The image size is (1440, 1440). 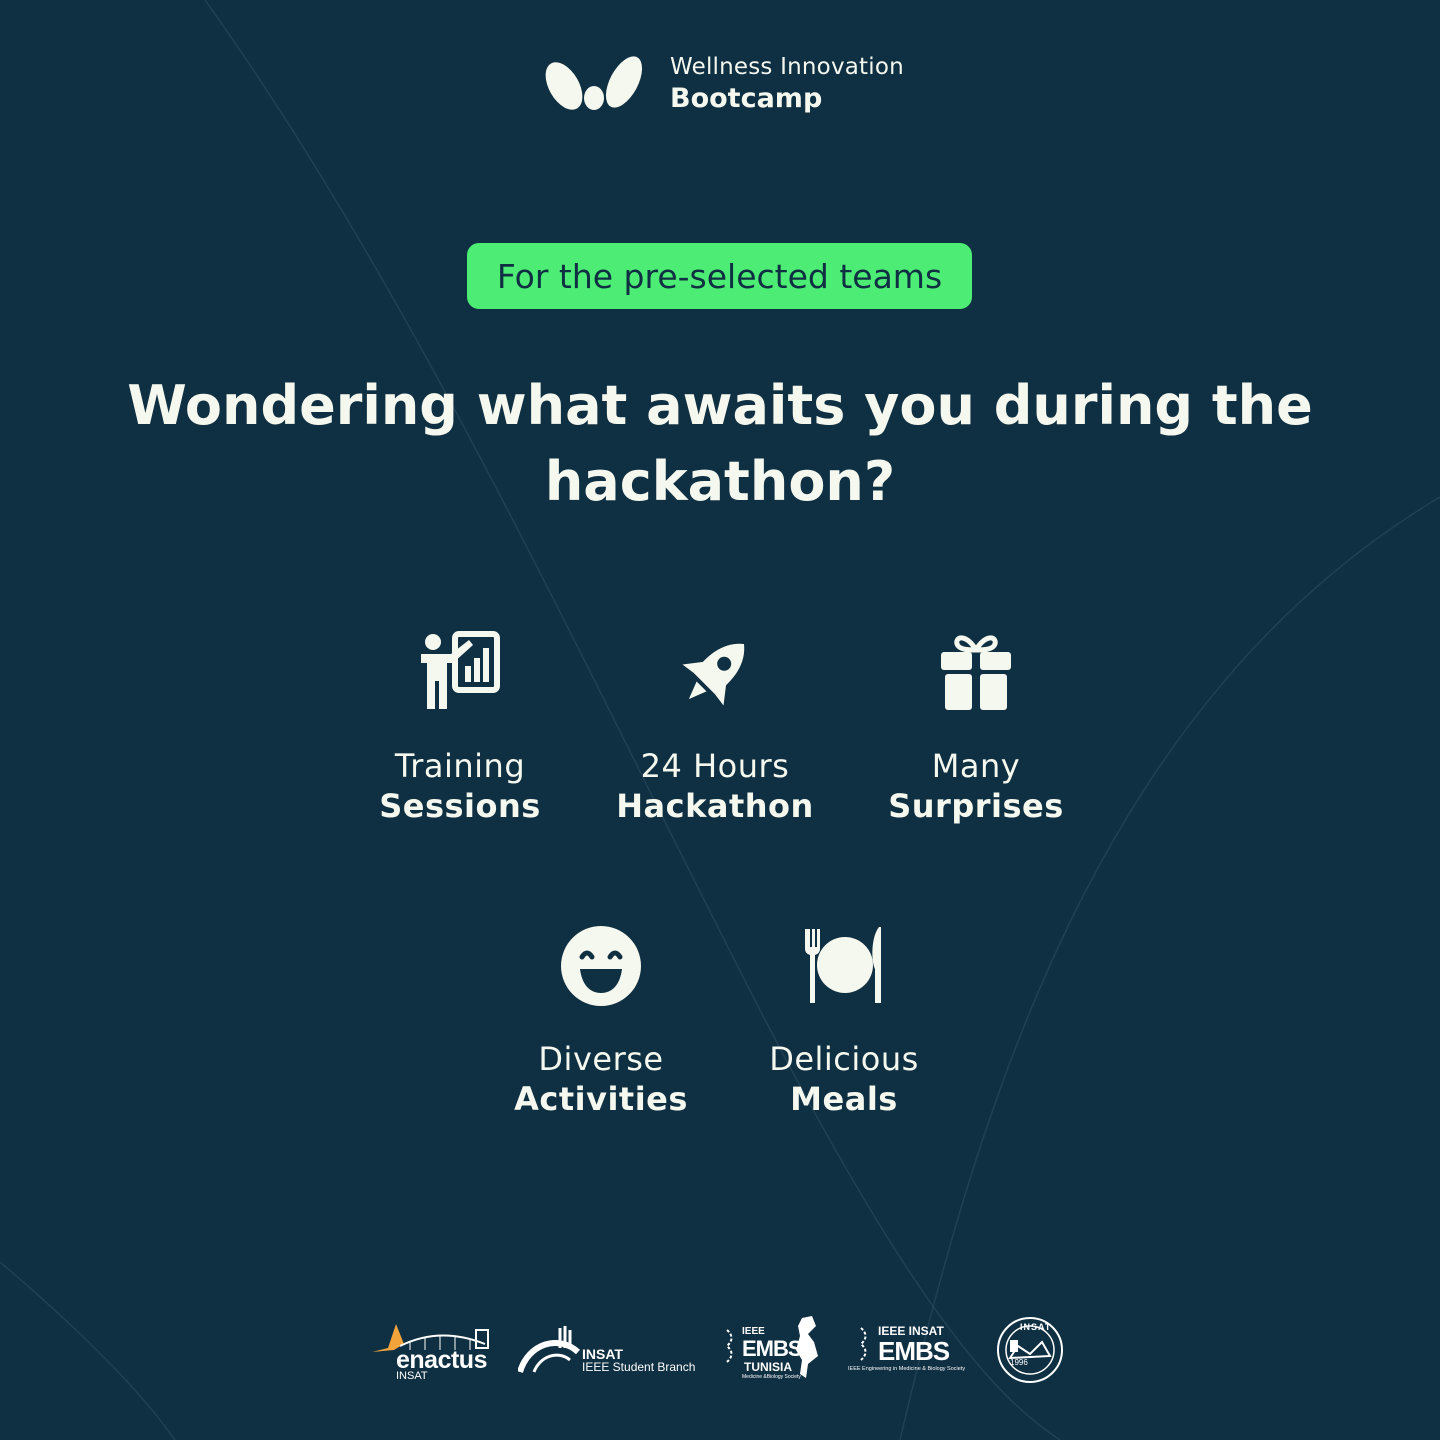 What do you see at coordinates (639, 1367) in the screenshot?
I see `insat-sb-sub: IEEE Student Branch` at bounding box center [639, 1367].